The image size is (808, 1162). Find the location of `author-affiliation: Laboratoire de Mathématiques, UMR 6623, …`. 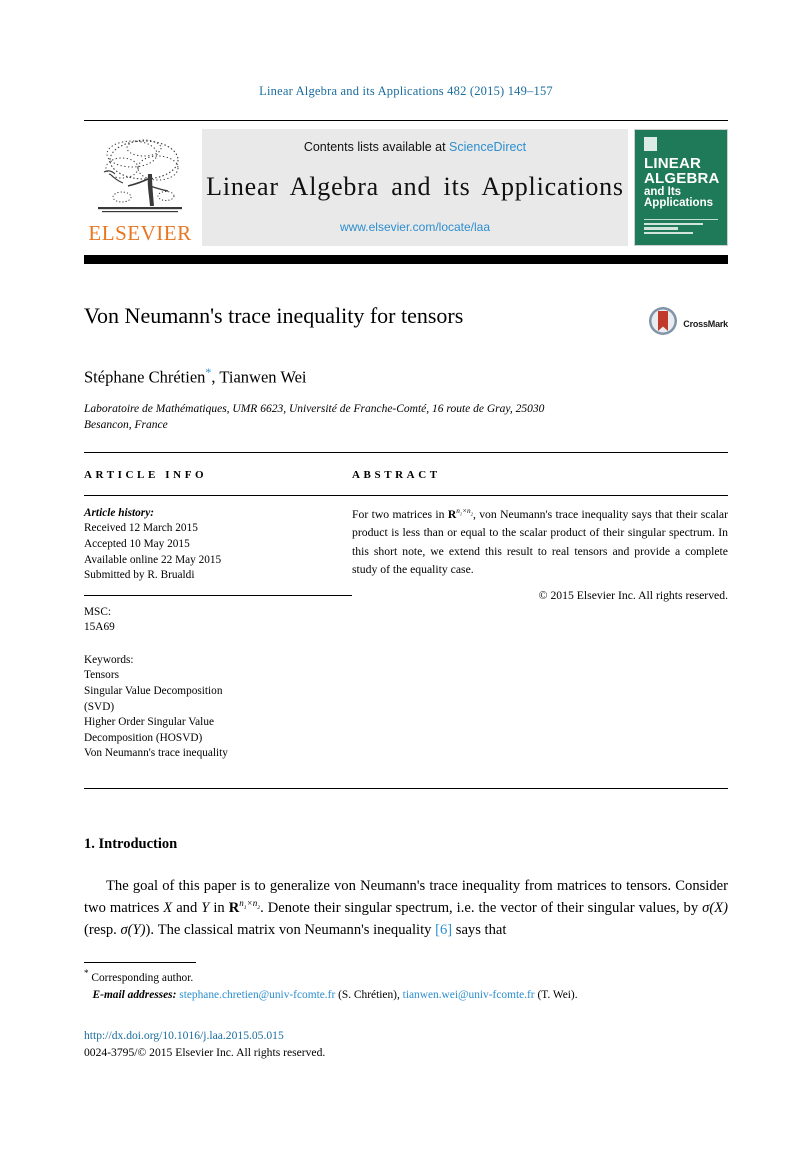

author-affiliation: Laboratoire de Mathématiques, UMR 6623, … is located at coordinates (314, 417).